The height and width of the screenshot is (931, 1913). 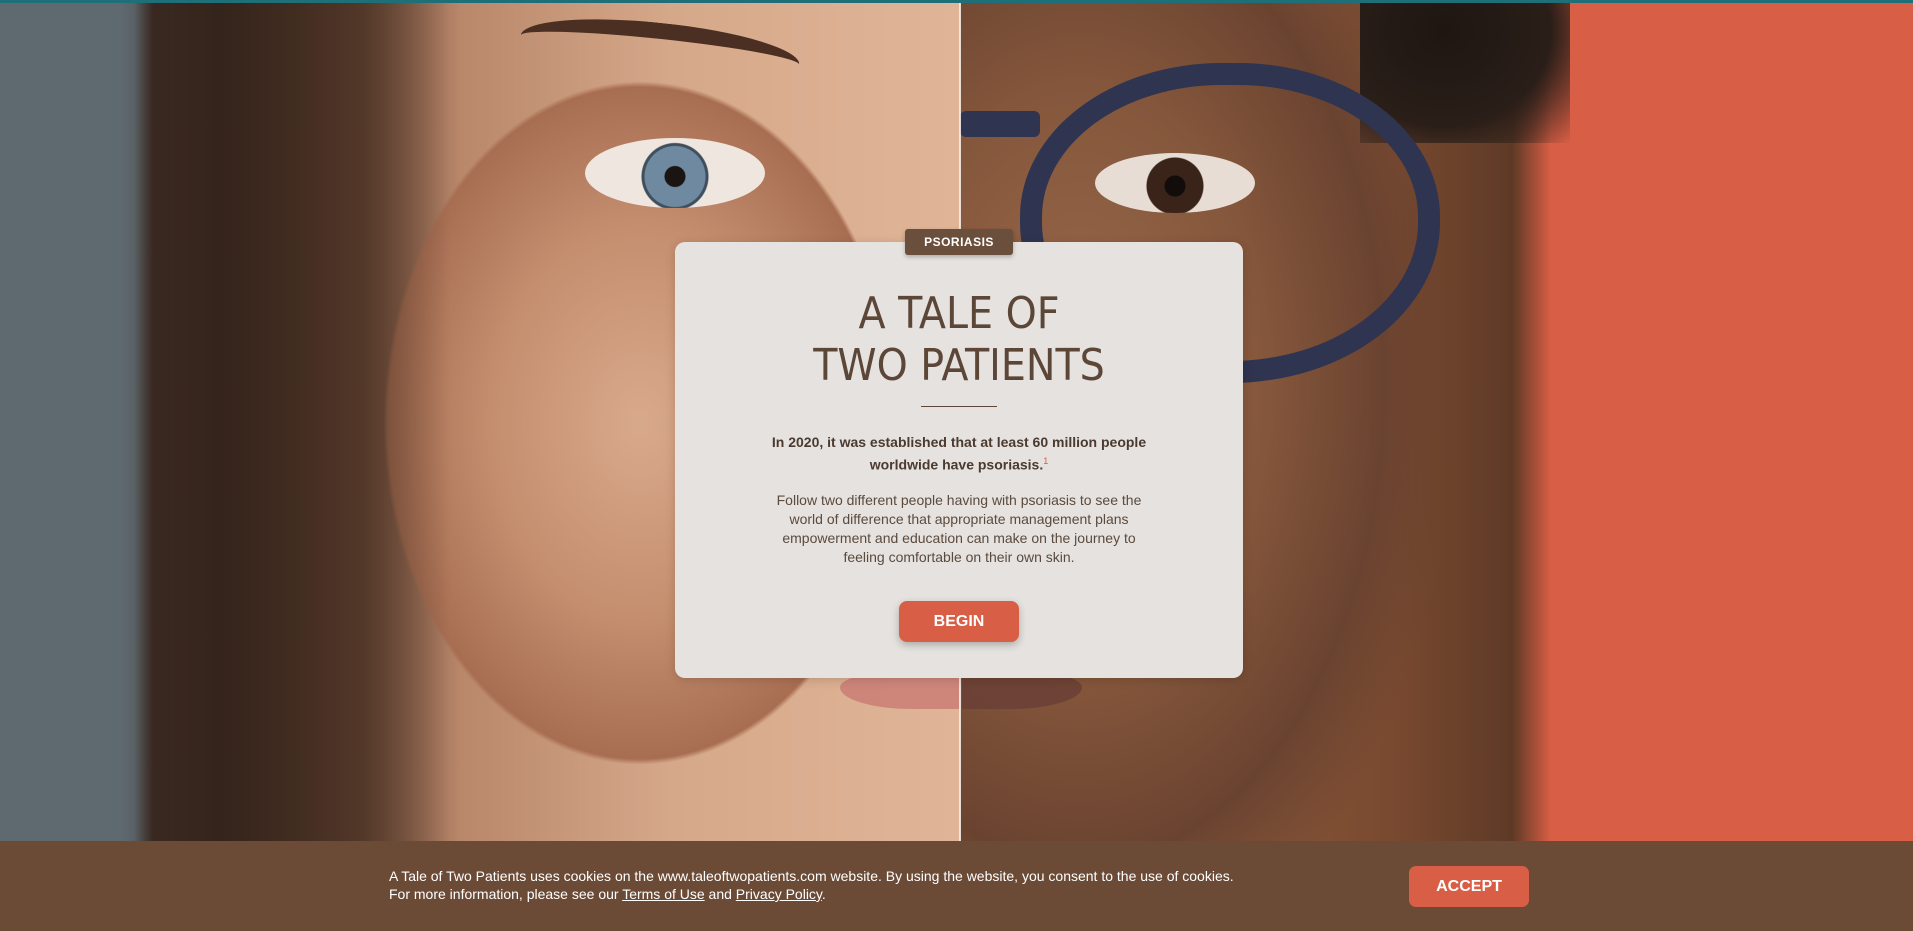 I want to click on privacy-policy-link: Privacy Policy, so click(x=779, y=894).